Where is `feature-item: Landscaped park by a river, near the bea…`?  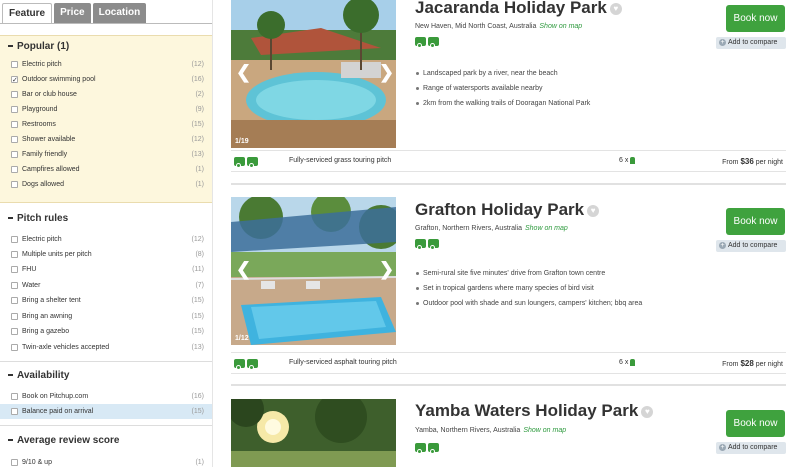 feature-item: Landscaped park by a river, near the bea… is located at coordinates (502, 73).